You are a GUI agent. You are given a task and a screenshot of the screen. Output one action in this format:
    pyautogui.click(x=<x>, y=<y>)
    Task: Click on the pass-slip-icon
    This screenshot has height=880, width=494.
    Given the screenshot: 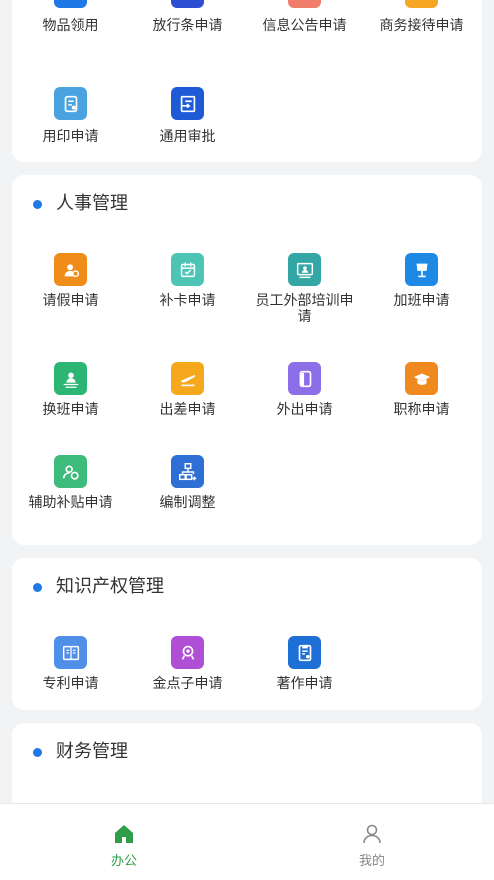 What is the action you would take?
    pyautogui.click(x=187, y=4)
    